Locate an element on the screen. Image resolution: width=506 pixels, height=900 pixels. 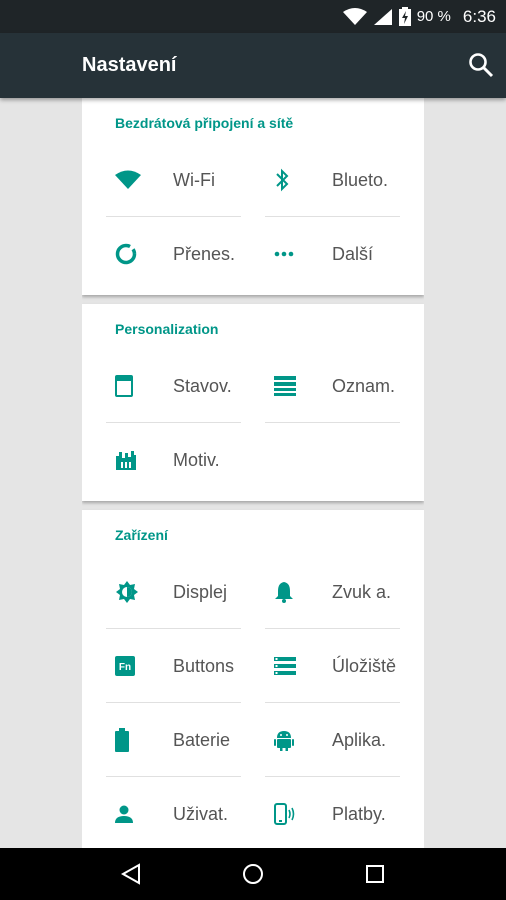
search-icon is located at coordinates (481, 65).